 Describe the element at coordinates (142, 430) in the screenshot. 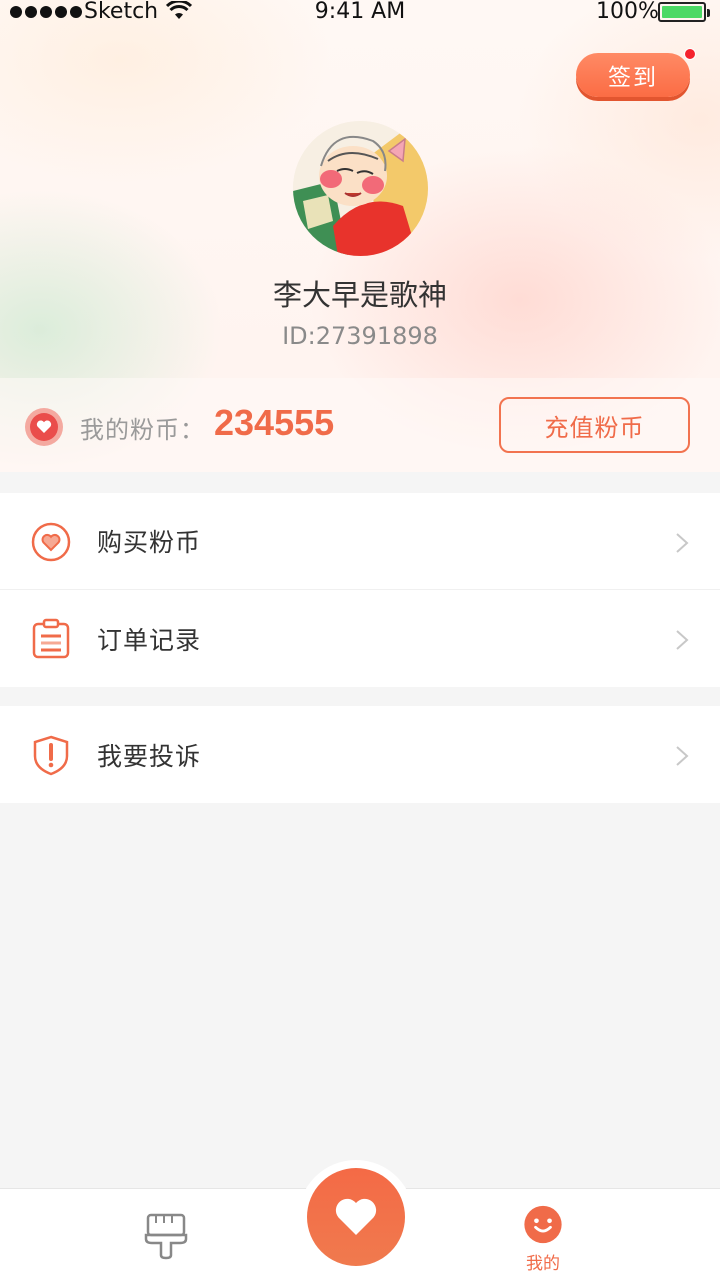

I see `coin-balance-label: 我的粉币：` at that location.